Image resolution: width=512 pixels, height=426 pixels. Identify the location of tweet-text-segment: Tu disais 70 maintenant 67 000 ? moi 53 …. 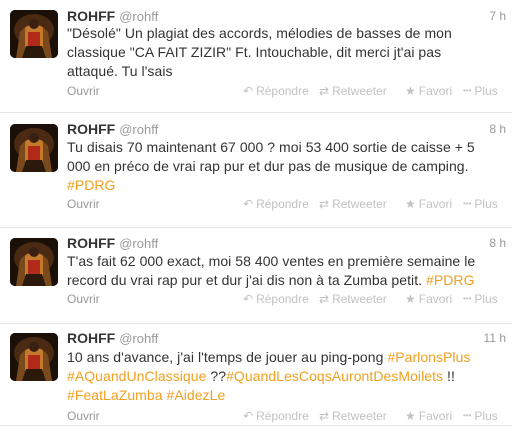
(271, 147).